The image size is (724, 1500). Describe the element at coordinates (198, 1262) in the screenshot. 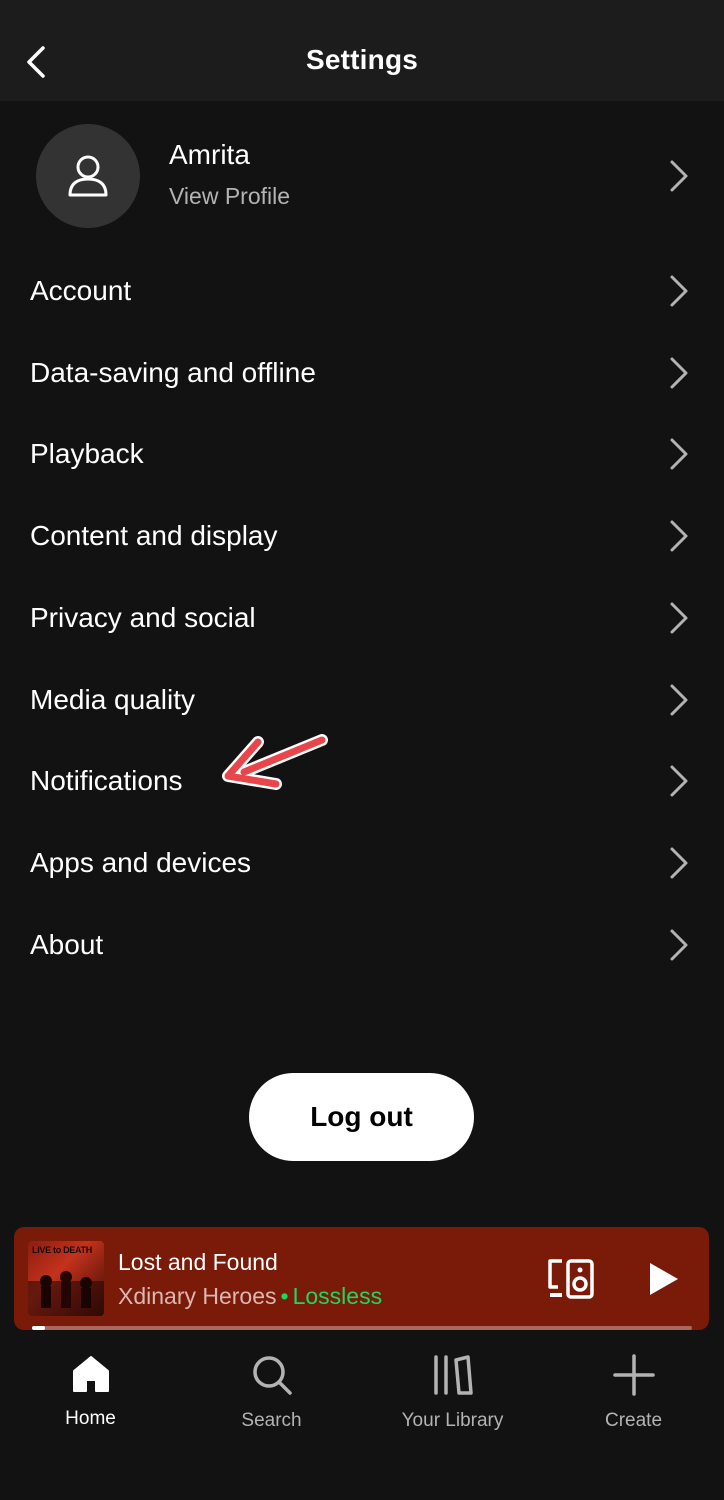

I see `track-title: Lost and Found` at that location.